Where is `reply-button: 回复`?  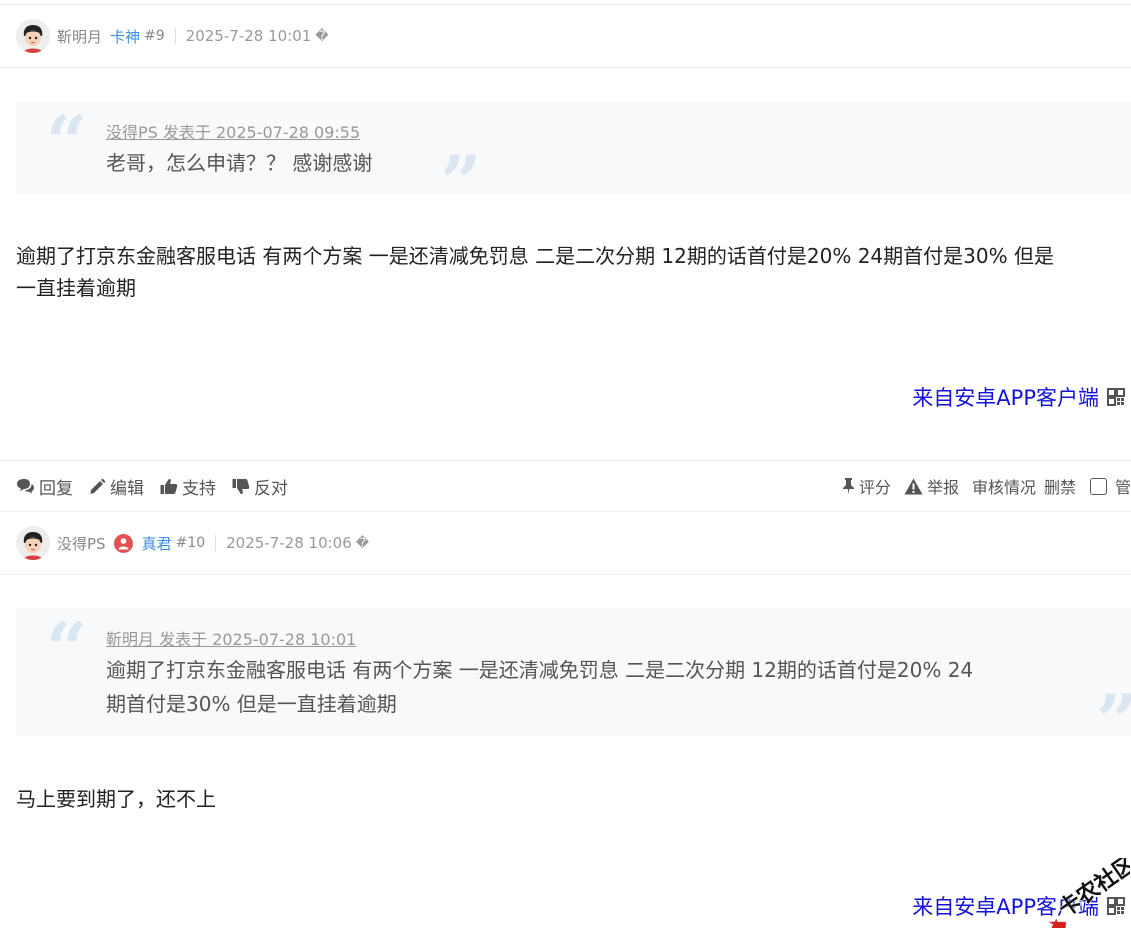
reply-button: 回复 is located at coordinates (44, 486).